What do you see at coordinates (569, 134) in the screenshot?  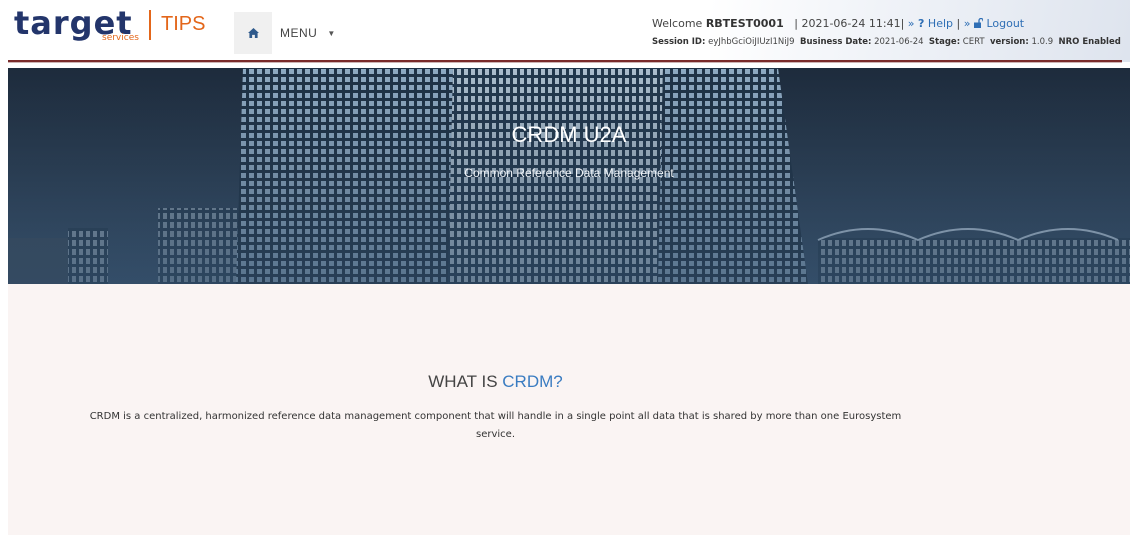 I see `hero-title: CRDM U2A` at bounding box center [569, 134].